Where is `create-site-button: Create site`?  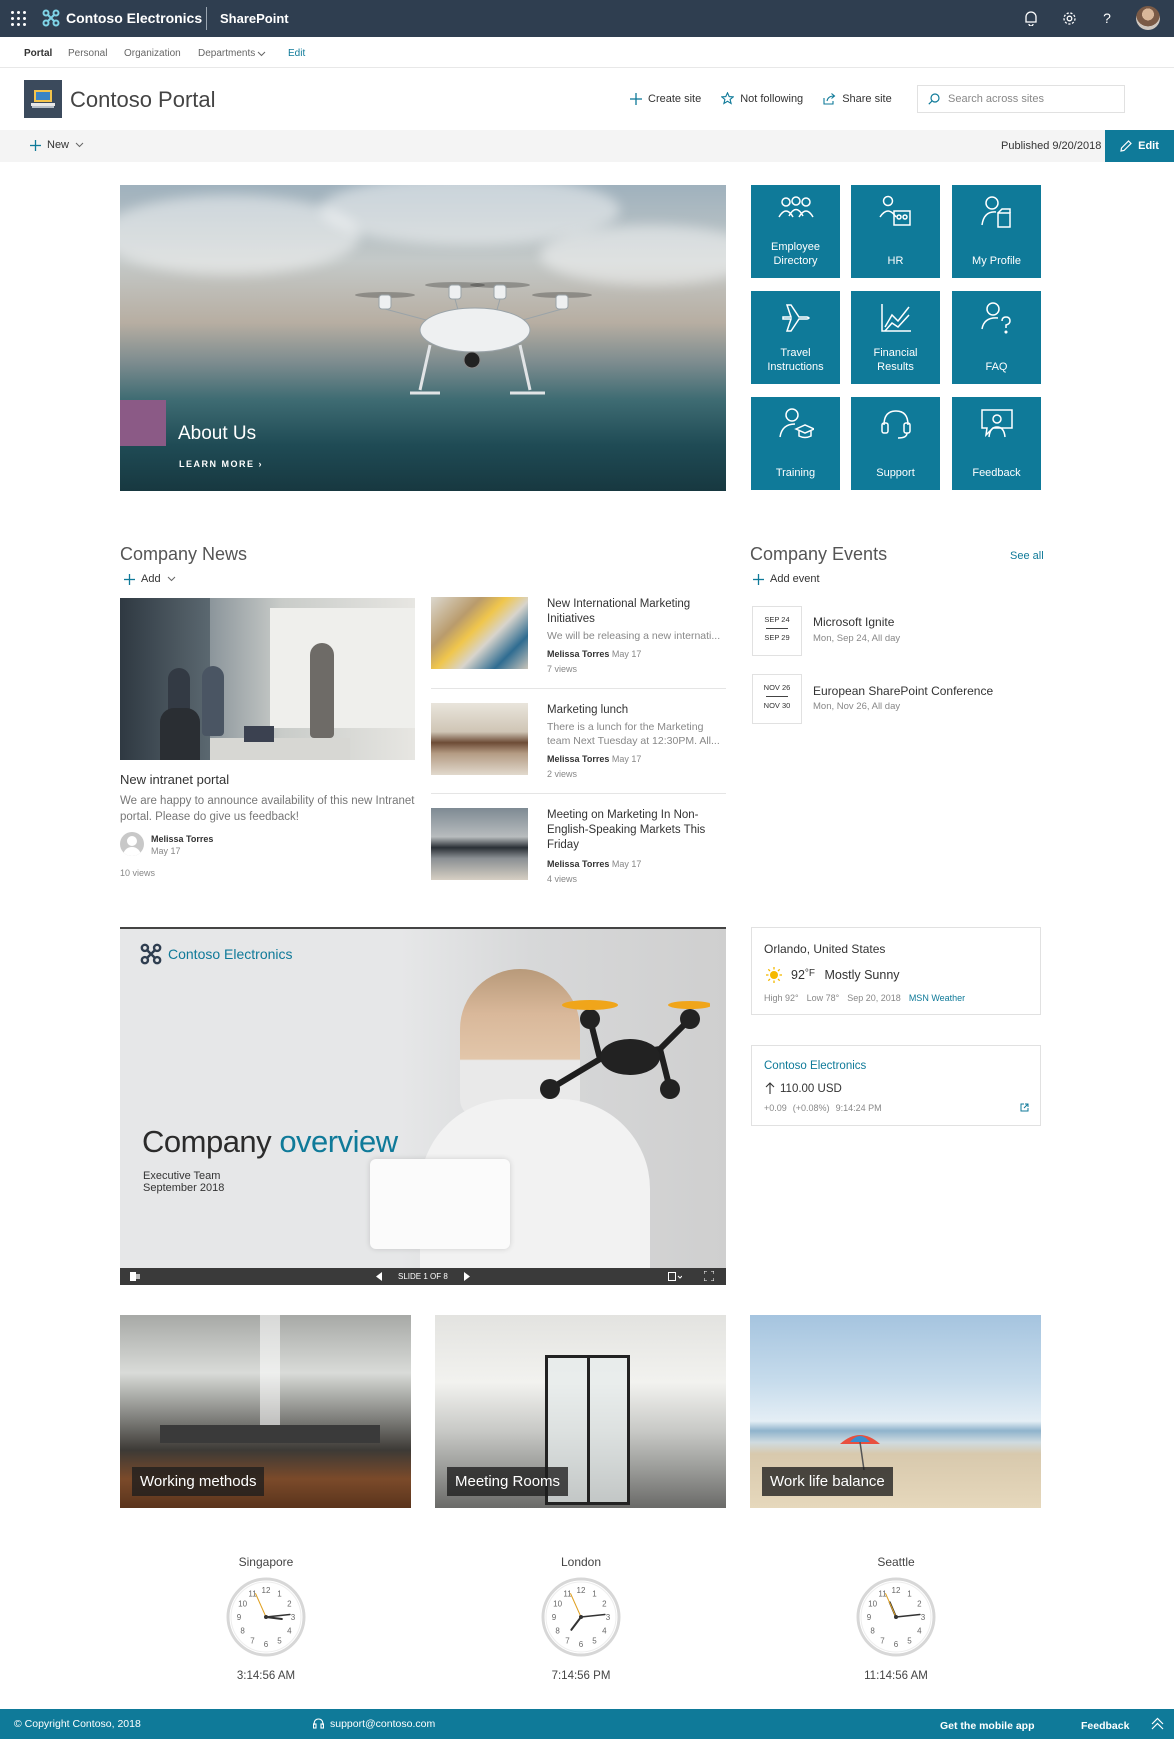 create-site-button: Create site is located at coordinates (665, 98).